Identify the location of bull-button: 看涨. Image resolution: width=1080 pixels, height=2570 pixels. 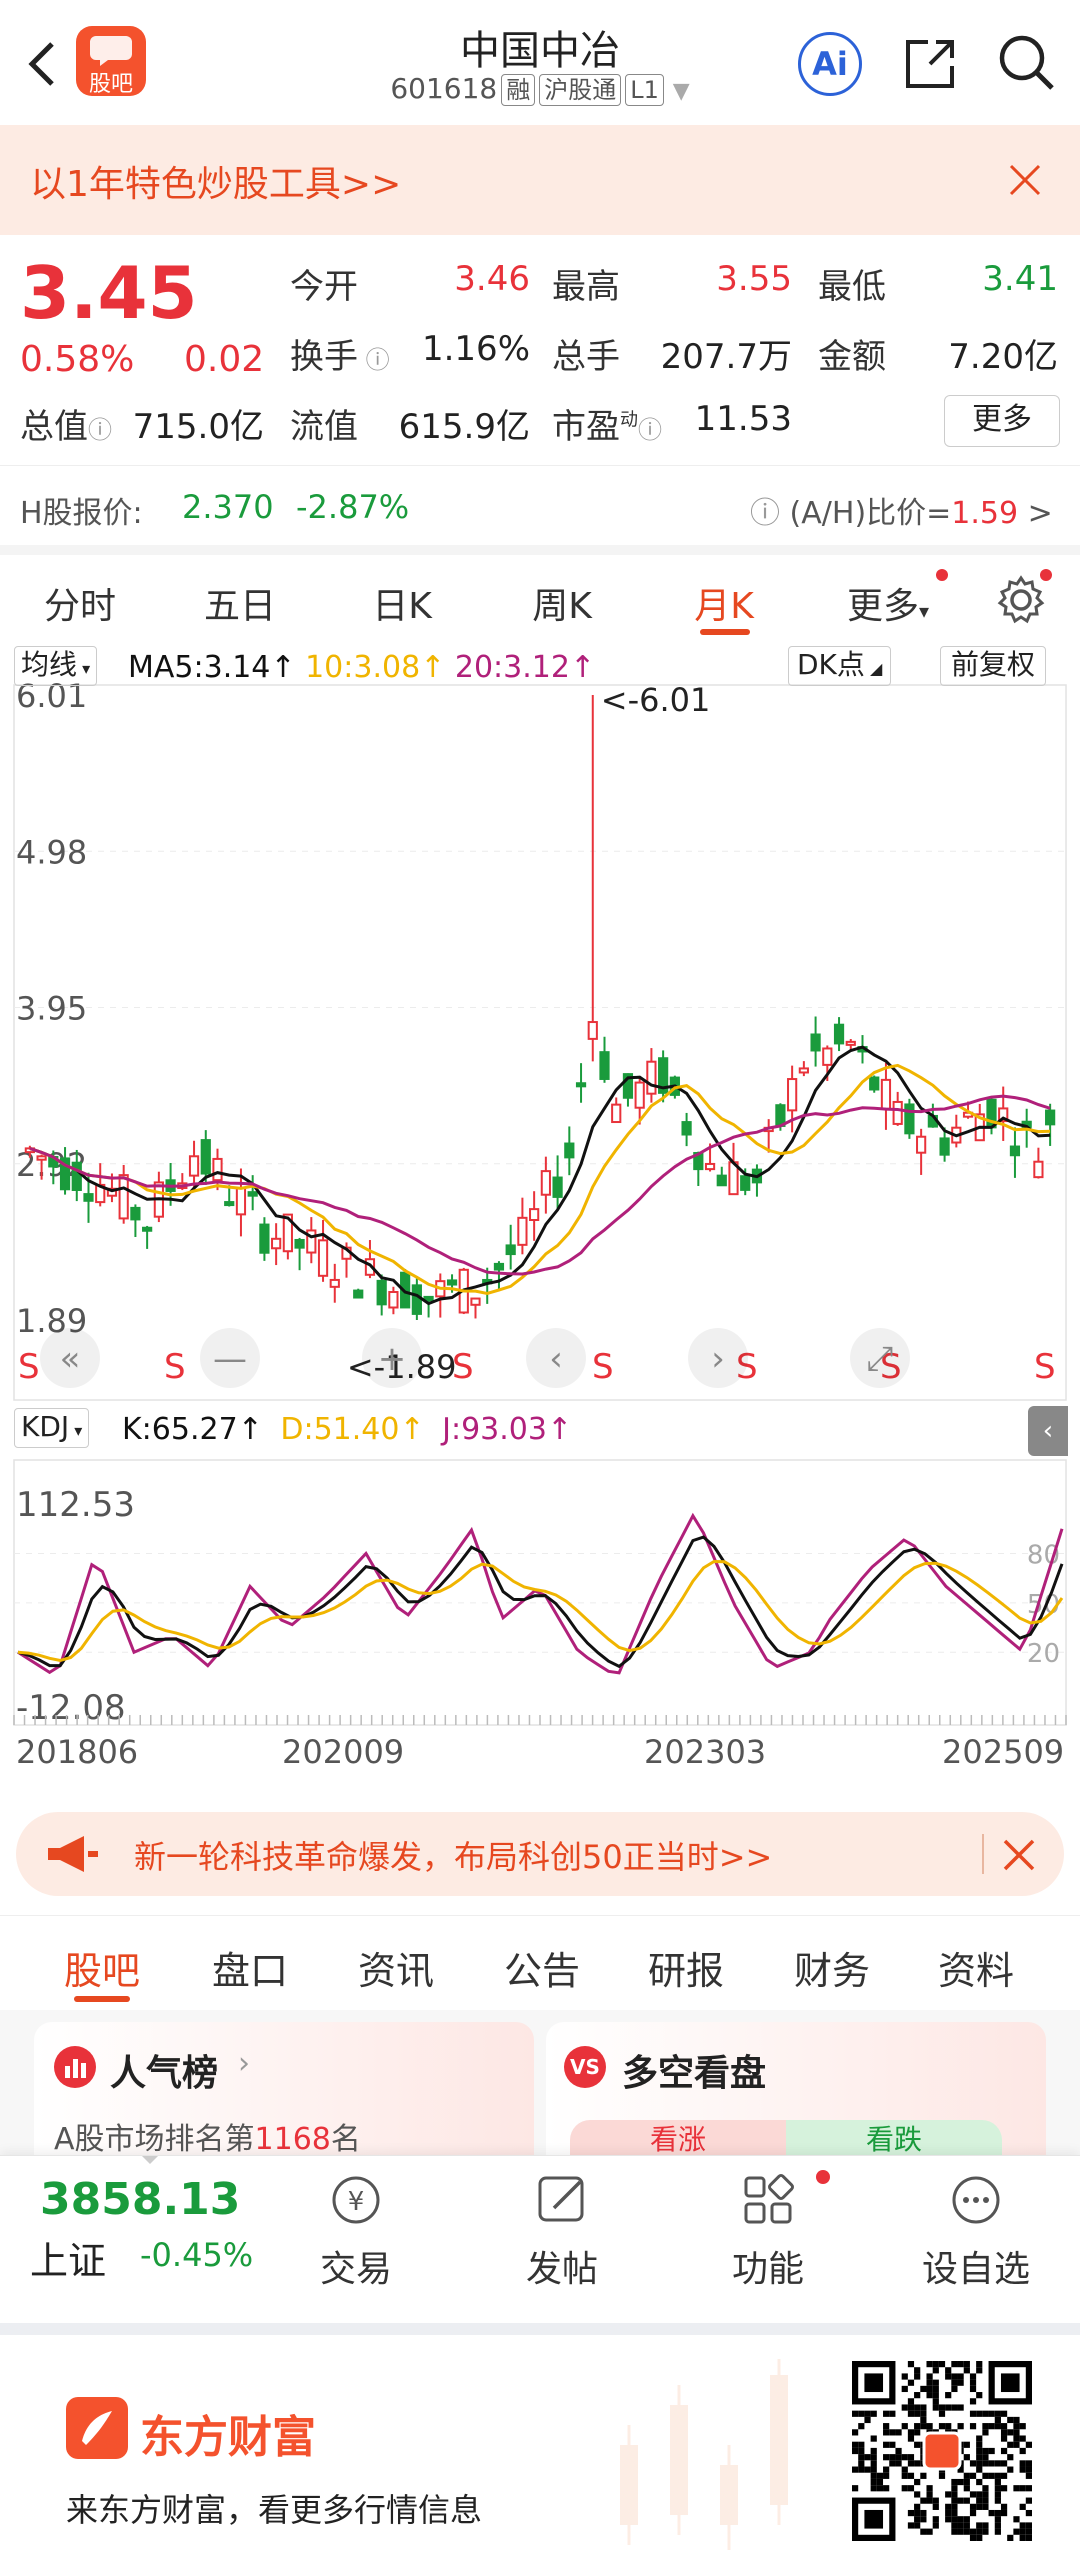
(678, 2140).